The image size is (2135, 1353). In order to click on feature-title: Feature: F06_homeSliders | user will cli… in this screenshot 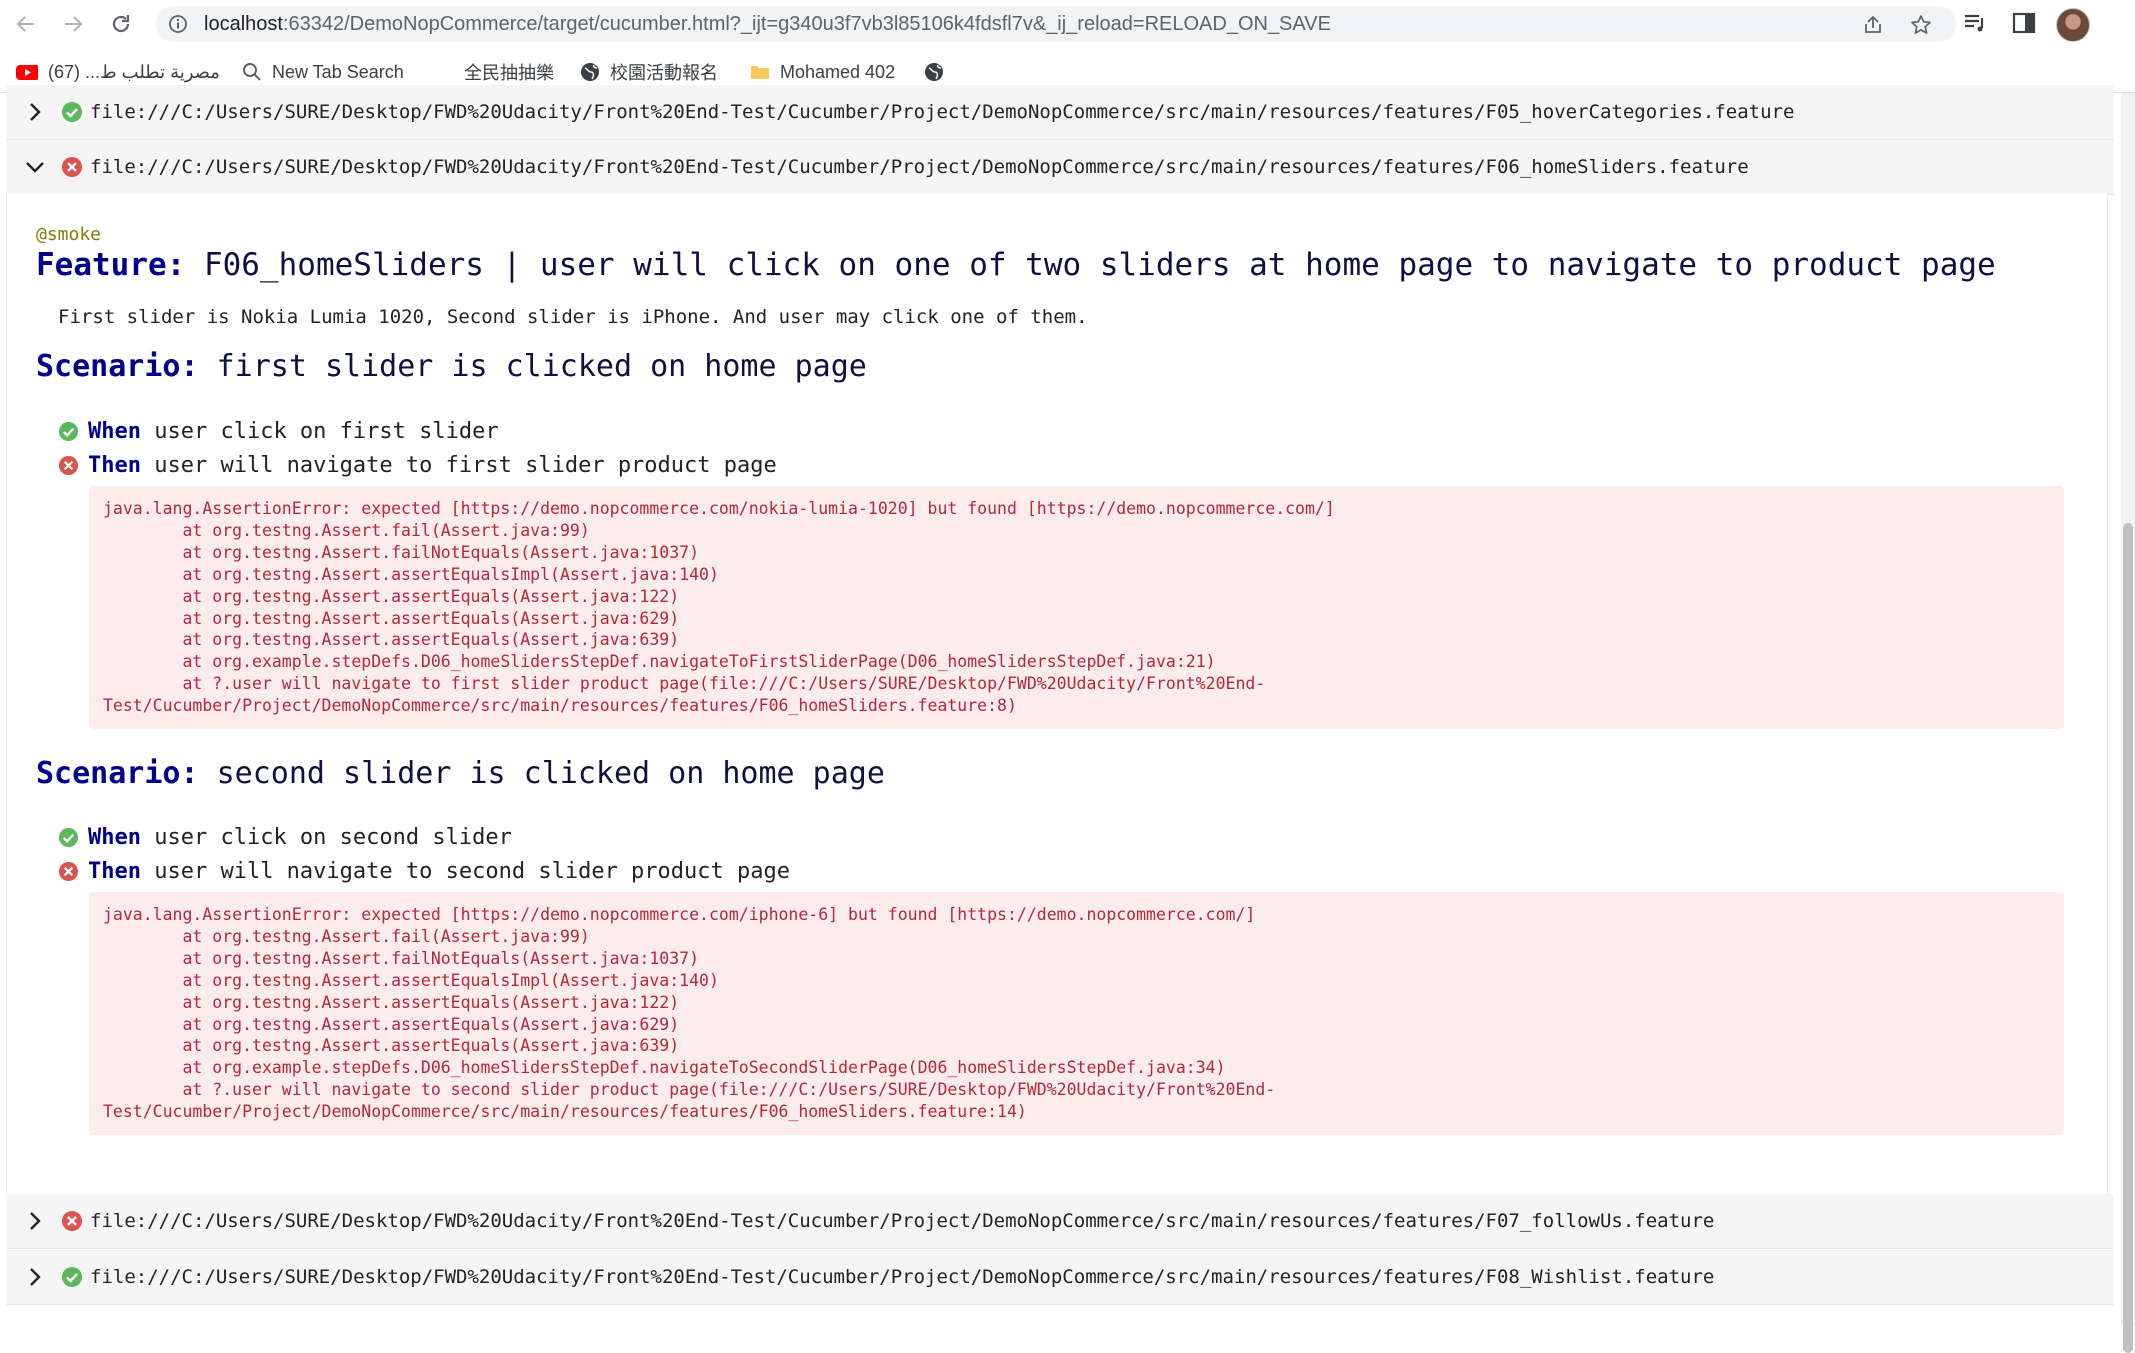, I will do `click(1016, 265)`.